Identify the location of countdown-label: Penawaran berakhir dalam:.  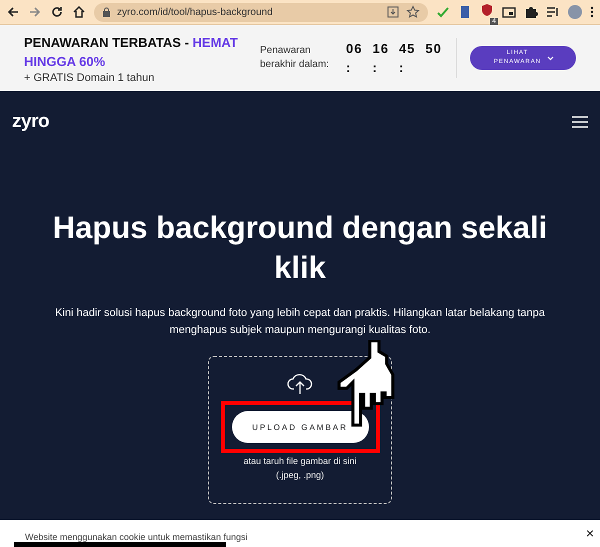
(295, 58).